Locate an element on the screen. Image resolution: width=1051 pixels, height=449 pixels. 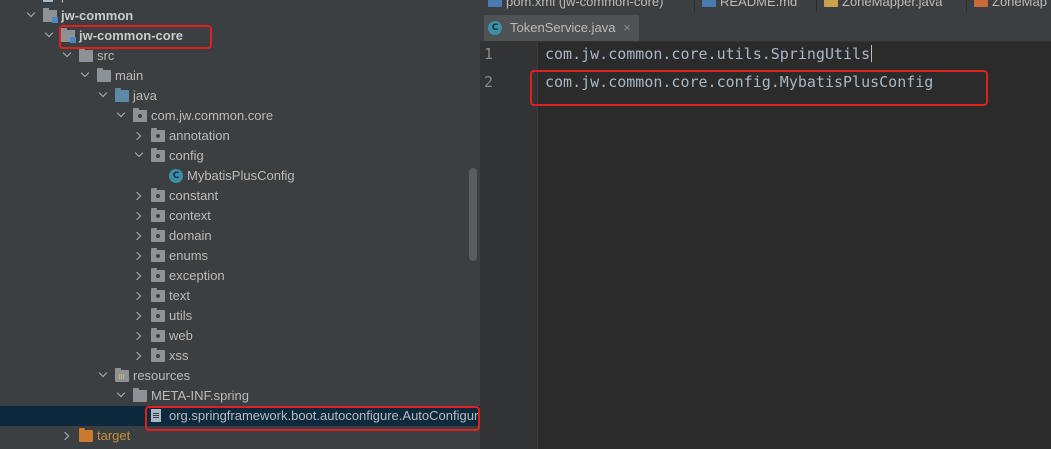
tree-item-label: target is located at coordinates (114, 435).